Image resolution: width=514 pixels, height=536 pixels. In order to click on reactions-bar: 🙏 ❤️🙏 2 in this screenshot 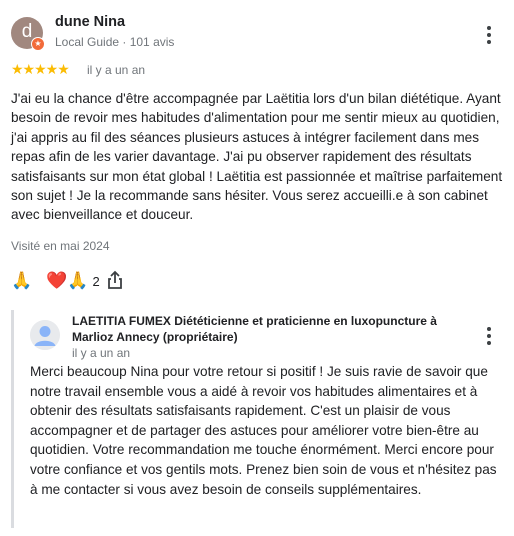, I will do `click(55, 281)`.